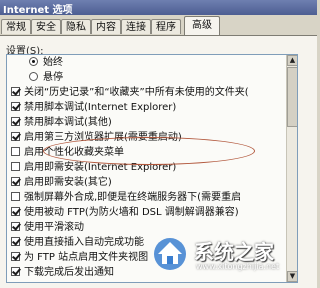 The width and height of the screenshot is (320, 288). What do you see at coordinates (76, 26) in the screenshot?
I see `tab-privacy: 隐私` at bounding box center [76, 26].